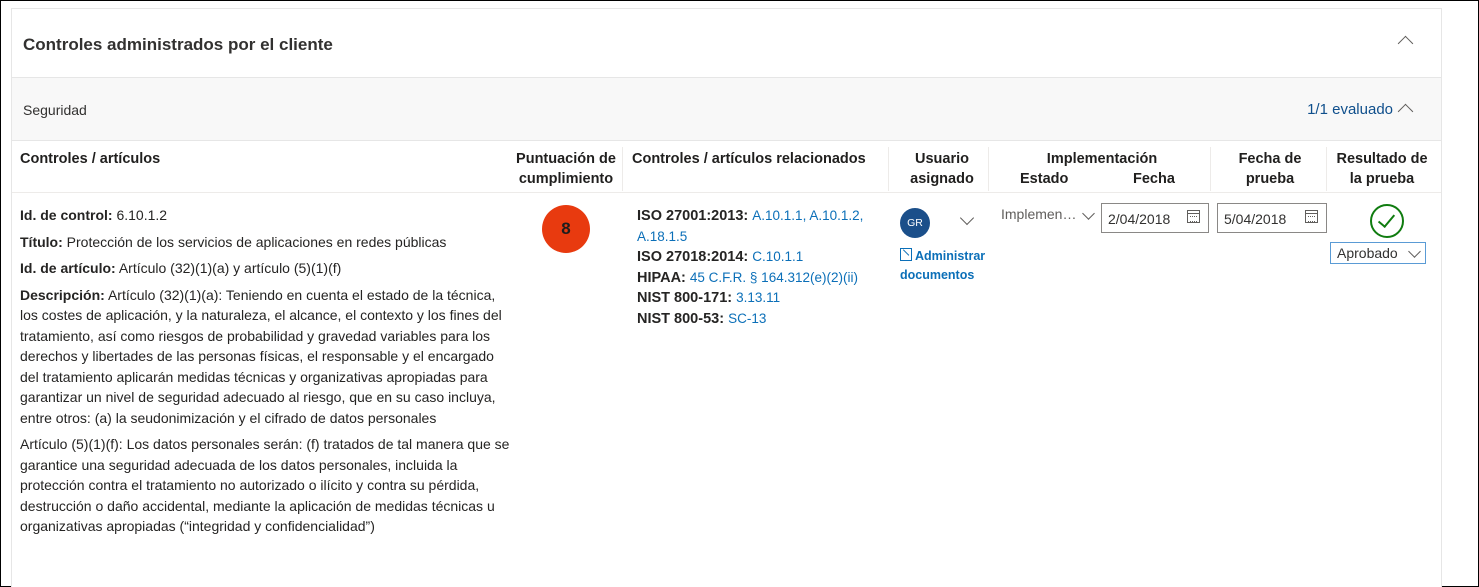 The height and width of the screenshot is (587, 1479). Describe the element at coordinates (726, 109) in the screenshot. I see `section-bar: Seguridad 1/1 evaluado` at that location.